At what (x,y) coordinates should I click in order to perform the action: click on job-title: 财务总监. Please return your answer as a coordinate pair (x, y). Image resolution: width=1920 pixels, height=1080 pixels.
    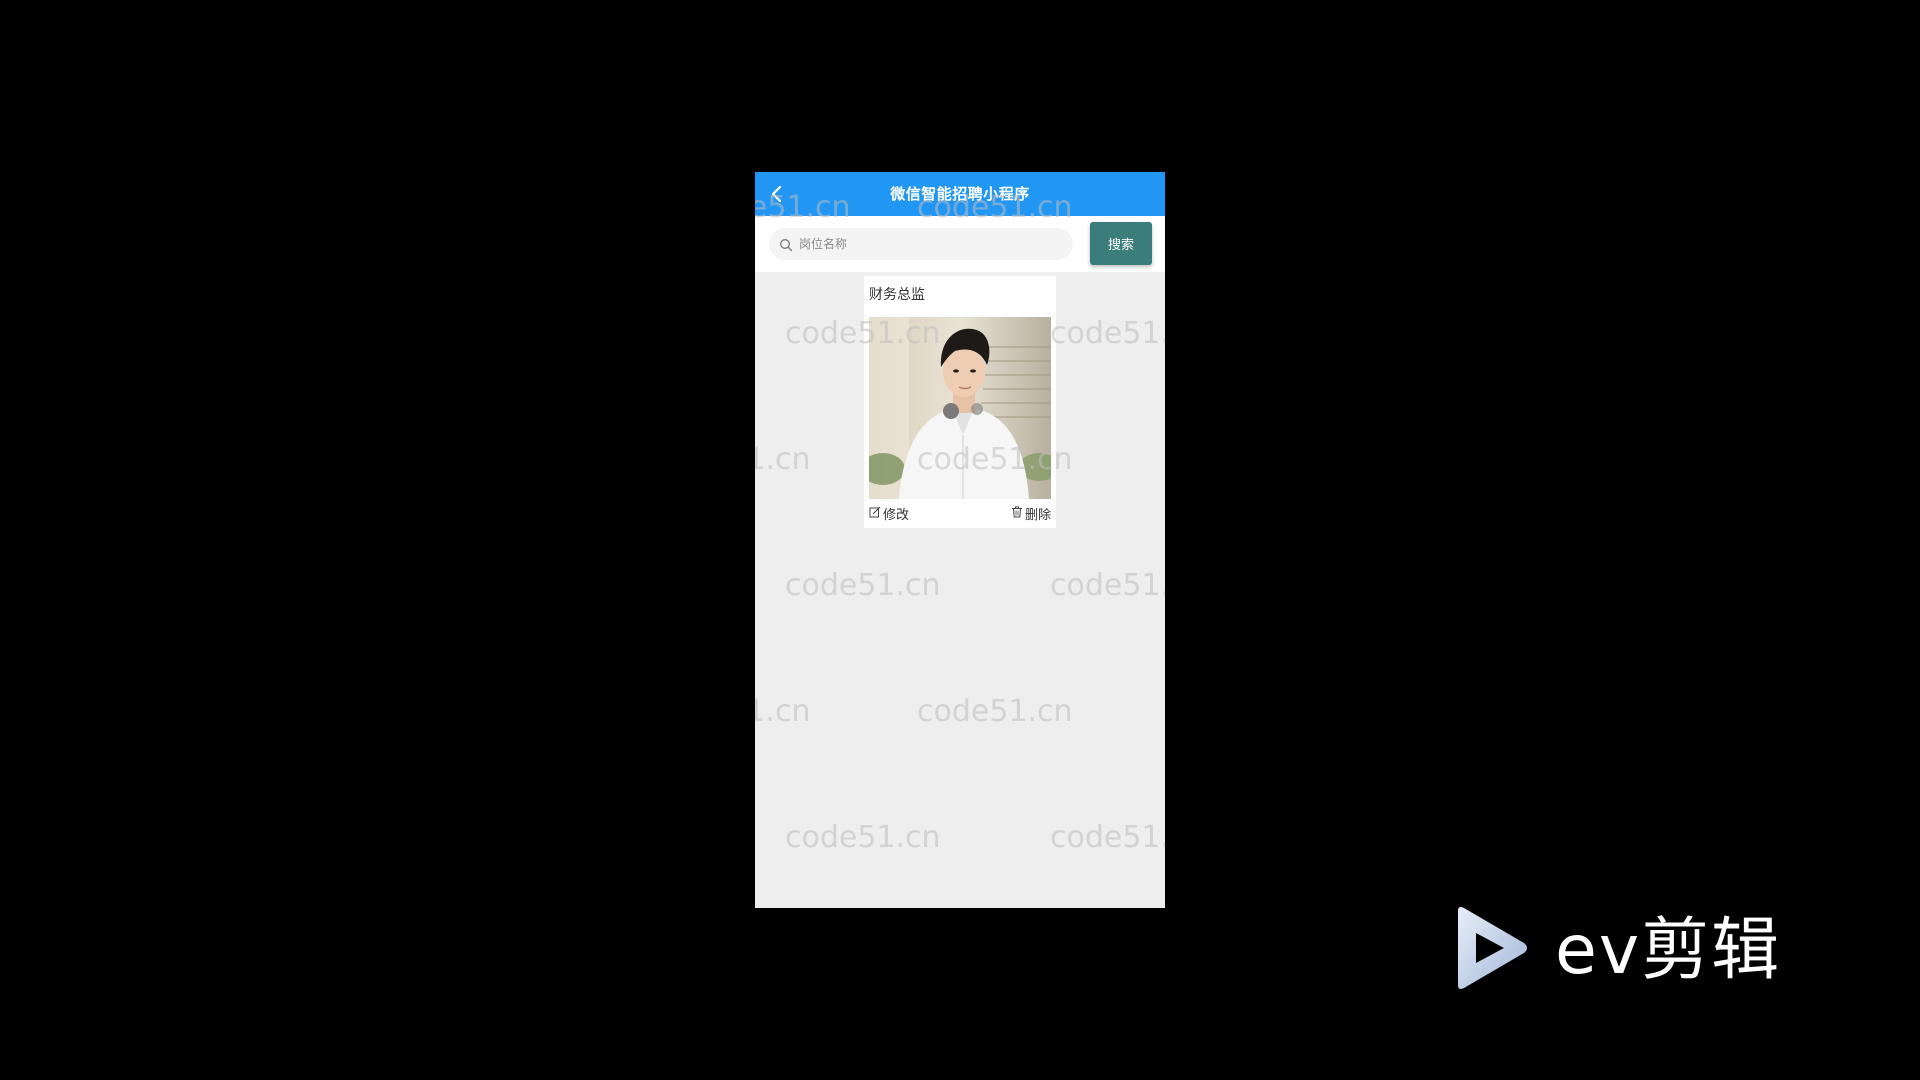
    Looking at the image, I should click on (897, 295).